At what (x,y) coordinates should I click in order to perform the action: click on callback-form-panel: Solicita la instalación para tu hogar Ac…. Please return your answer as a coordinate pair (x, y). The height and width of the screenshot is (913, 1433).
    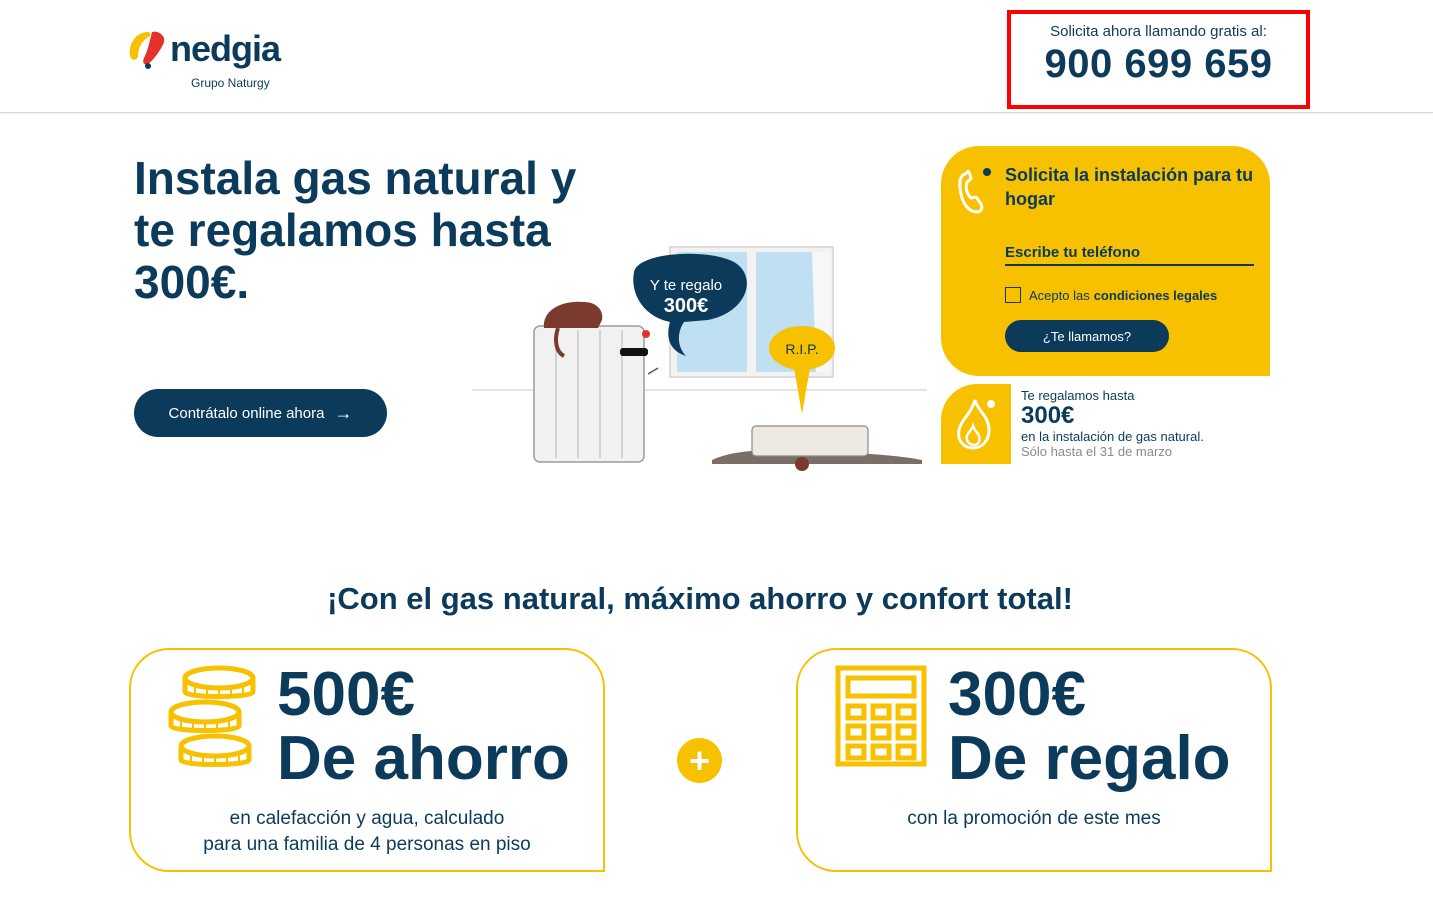
    Looking at the image, I should click on (1105, 261).